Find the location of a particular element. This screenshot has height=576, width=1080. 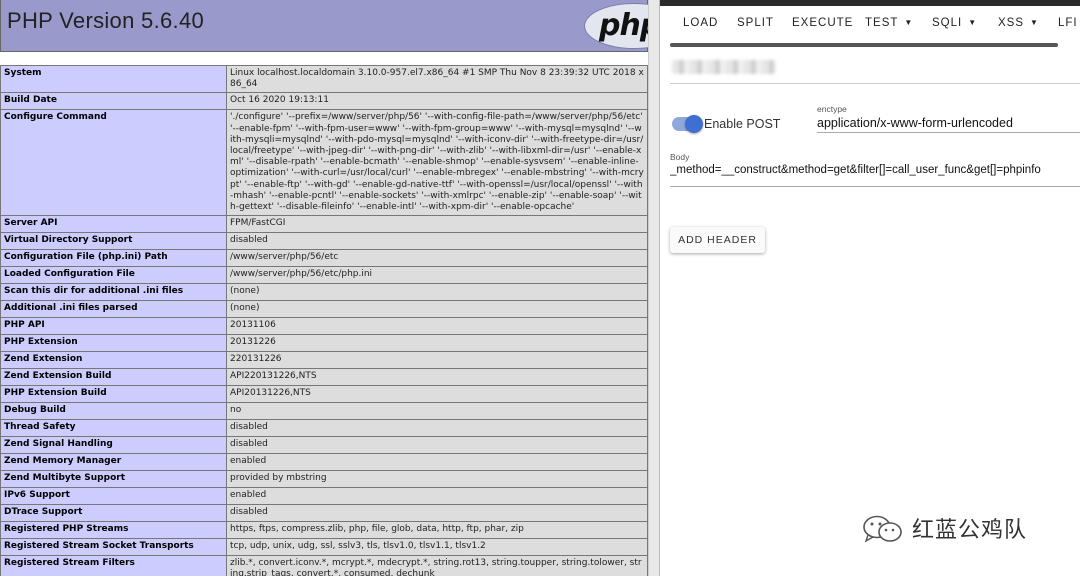

info-key: PHP Extension is located at coordinates (113, 343).